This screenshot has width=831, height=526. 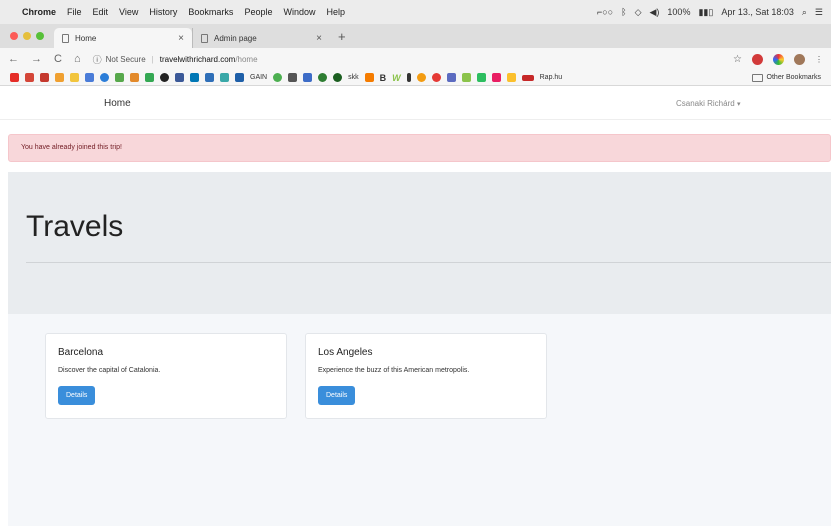 I want to click on error-alert: You have already joined this trip!, so click(x=419, y=148).